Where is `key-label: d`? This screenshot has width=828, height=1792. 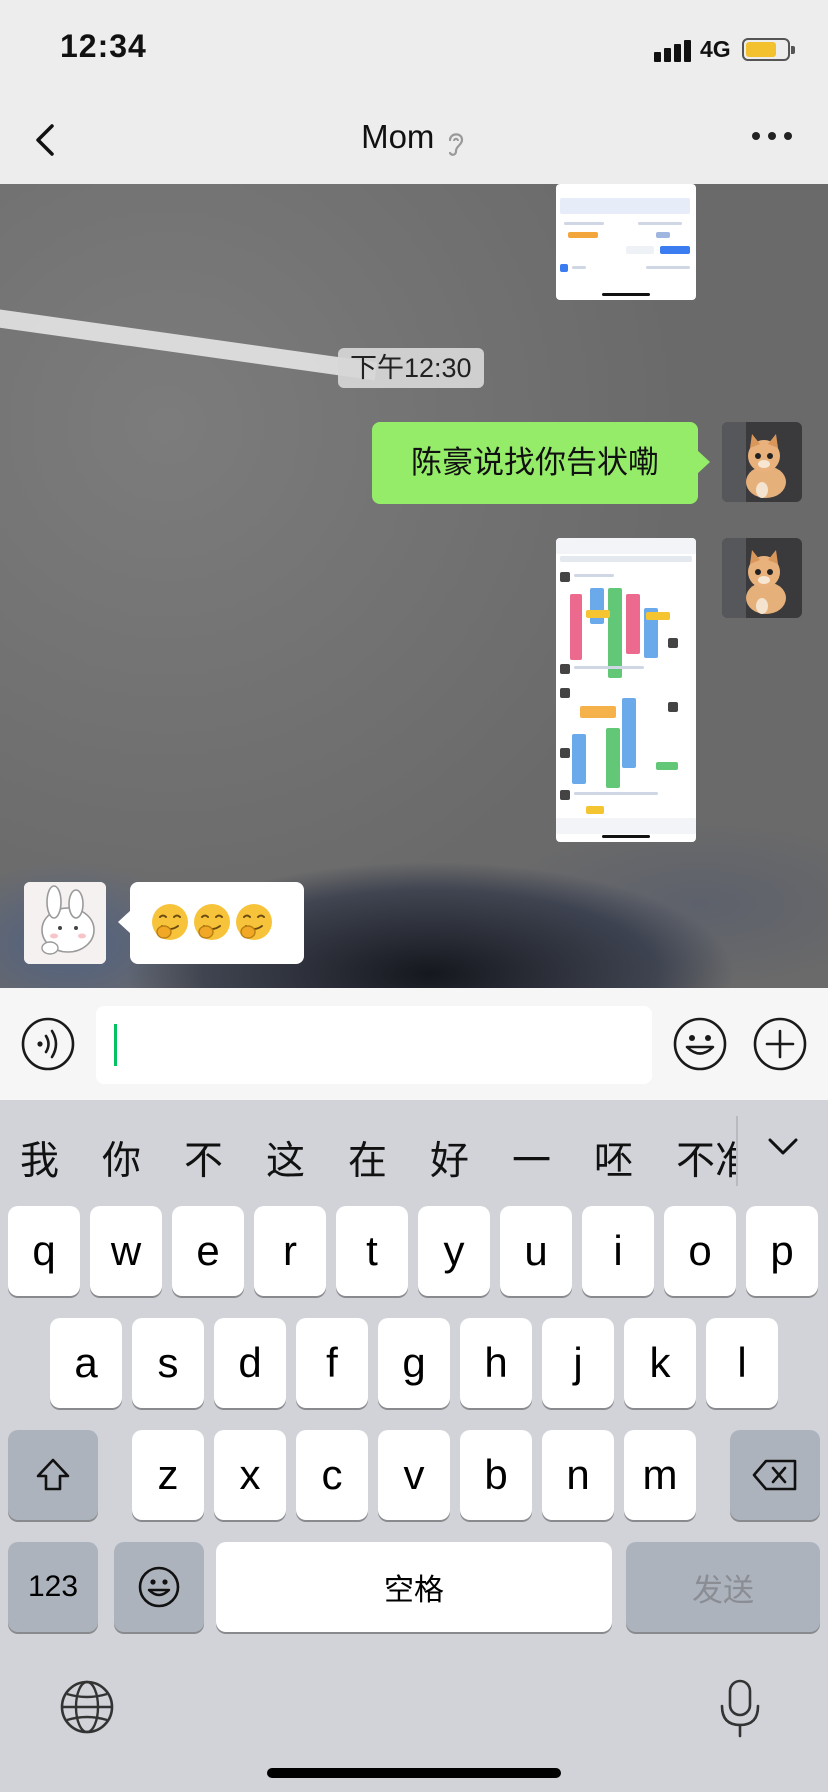
key-label: d is located at coordinates (250, 1362).